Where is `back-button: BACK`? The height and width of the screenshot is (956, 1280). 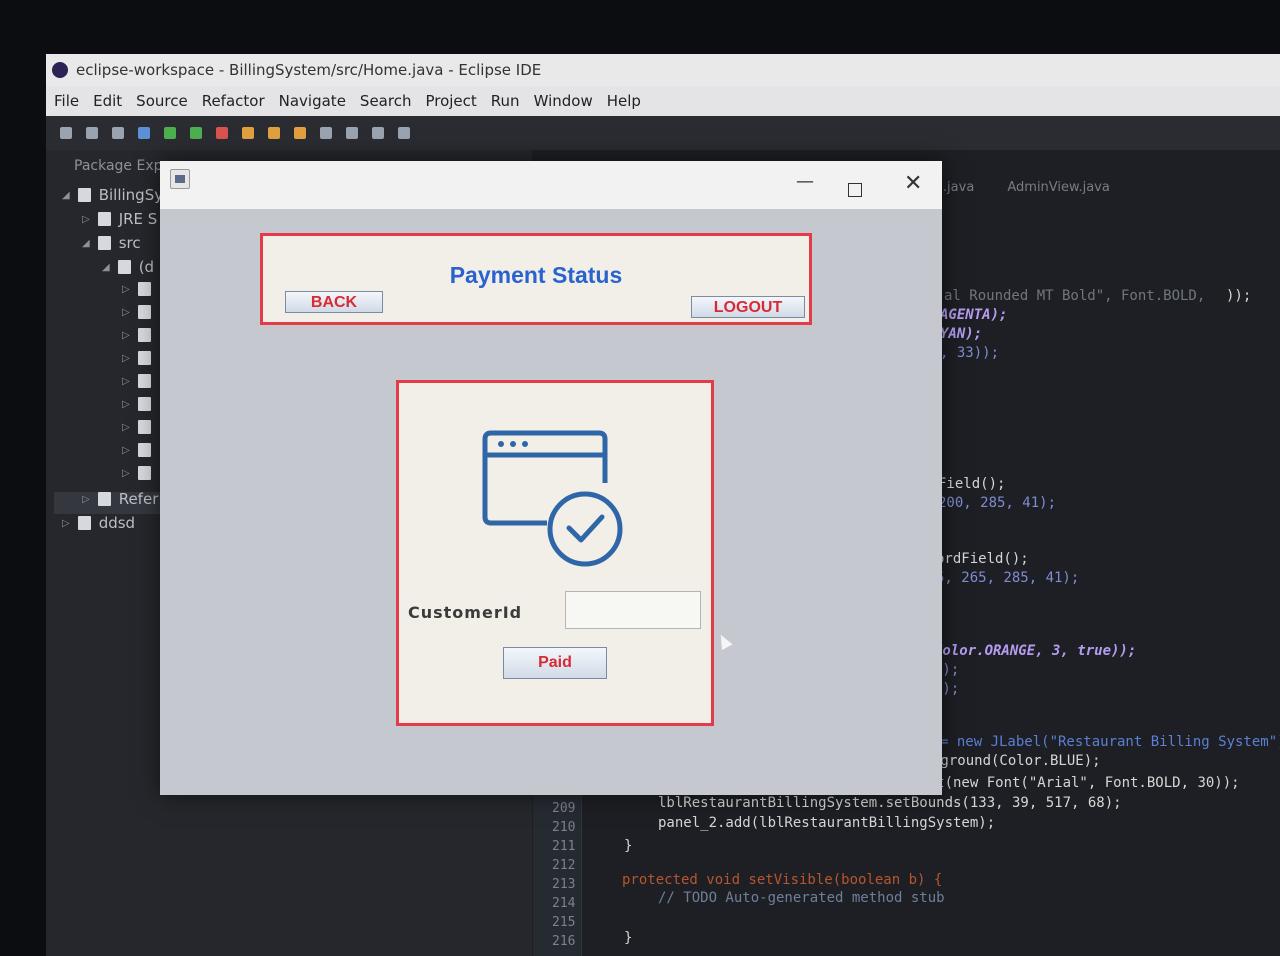
back-button: BACK is located at coordinates (334, 302).